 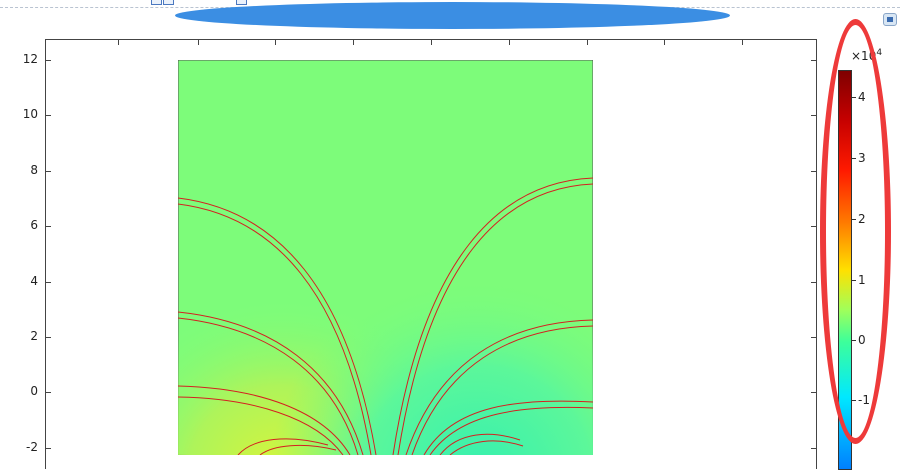 What do you see at coordinates (30, 114) in the screenshot?
I see `y-tick-label: 10` at bounding box center [30, 114].